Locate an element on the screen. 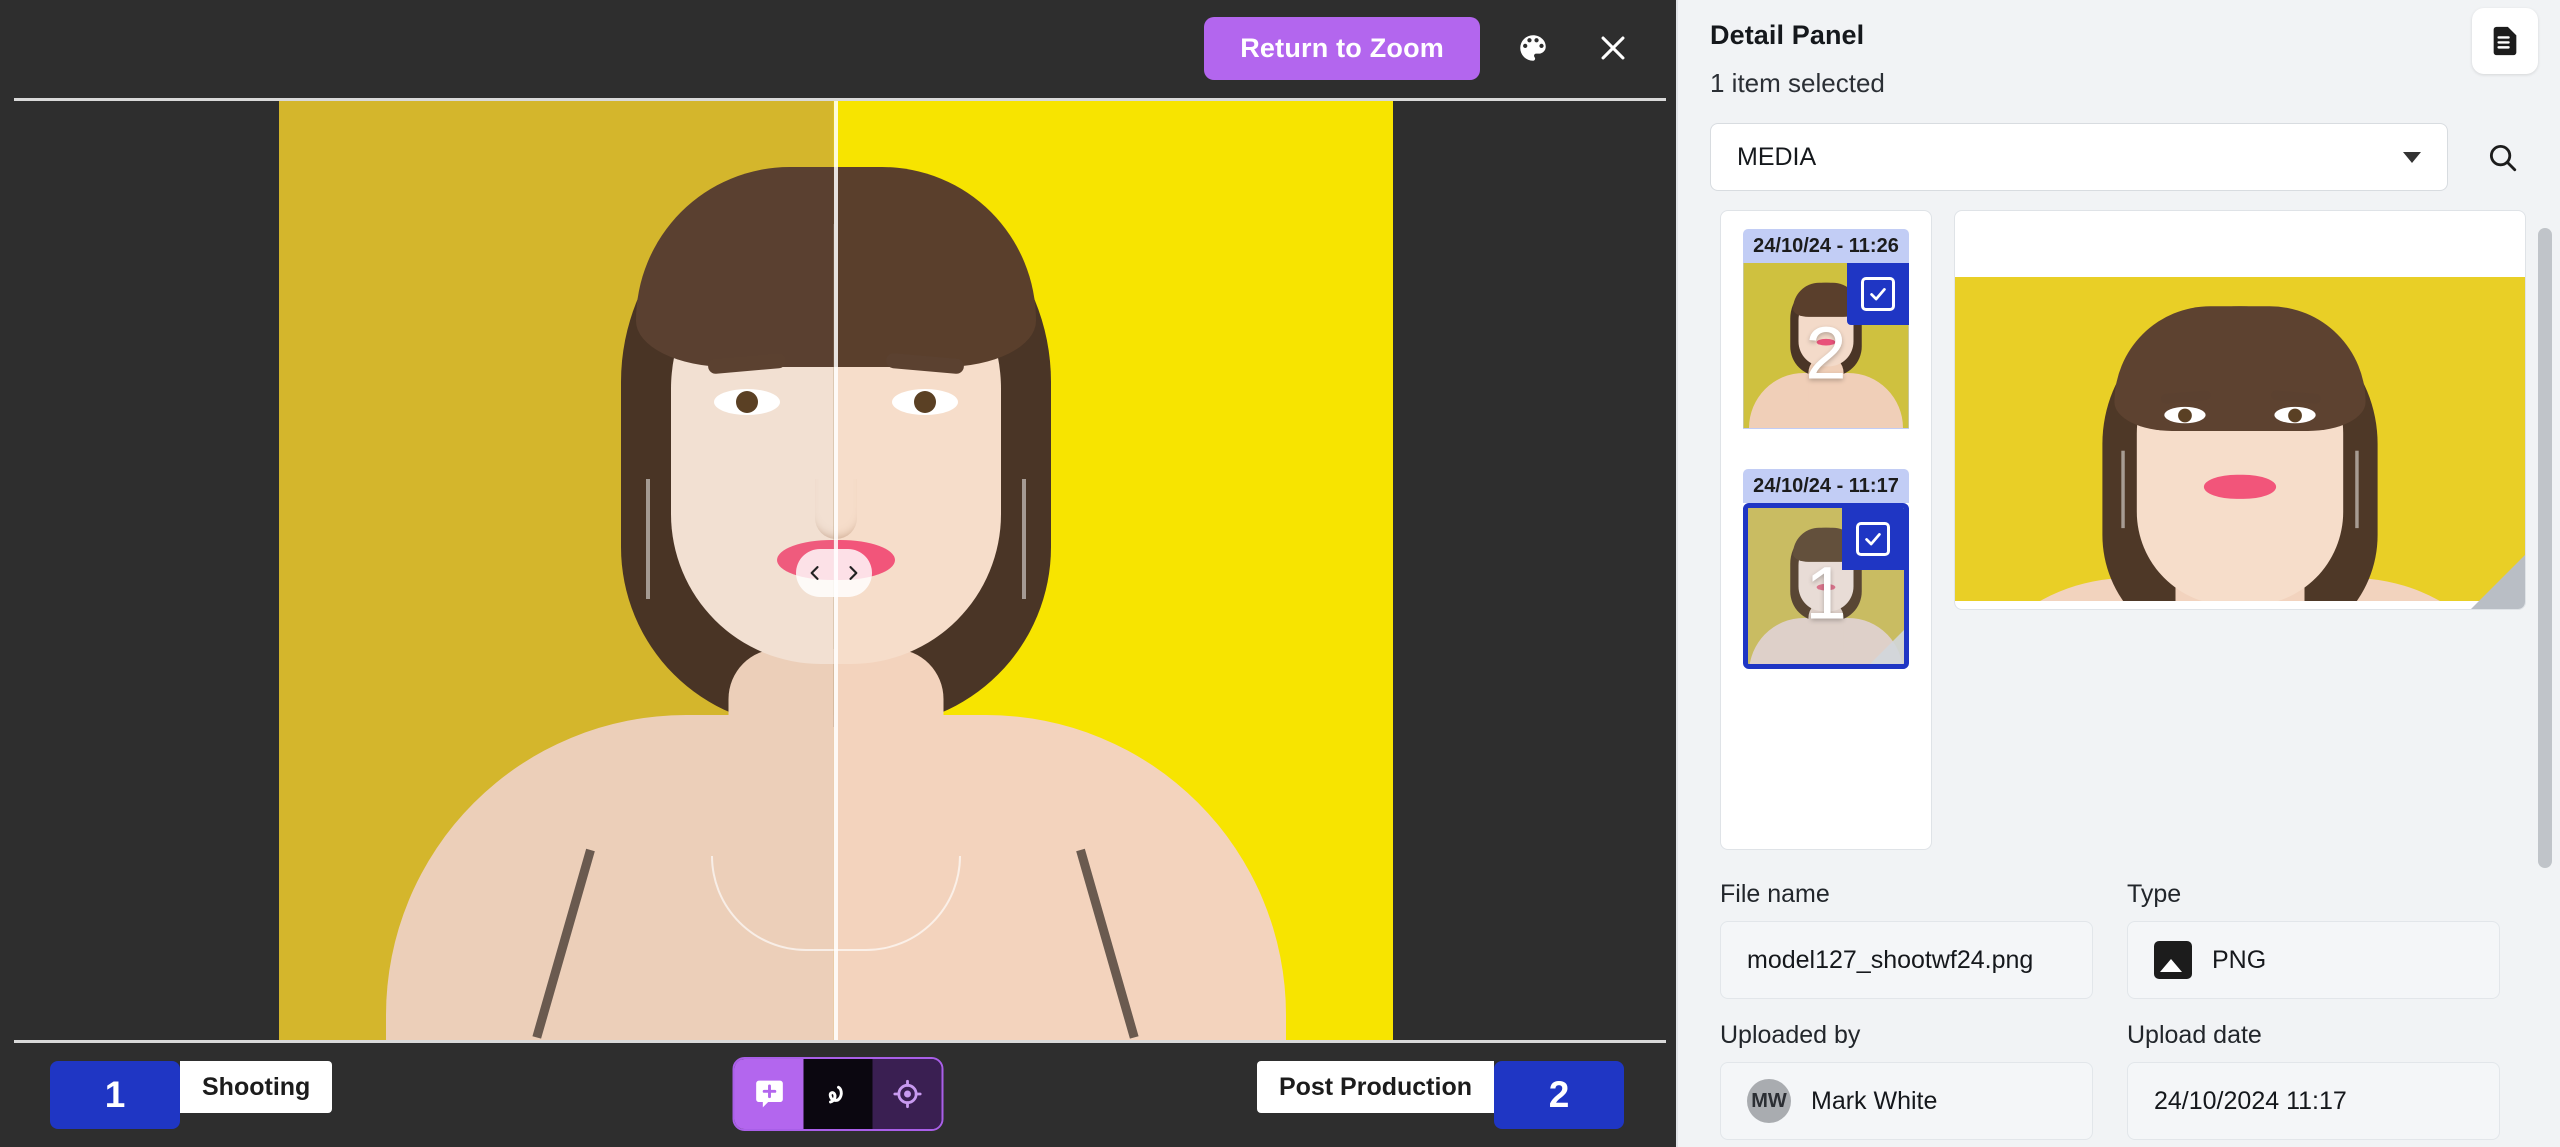 This screenshot has height=1147, width=2560. phase-post-production-label: Post Production is located at coordinates (1375, 1087).